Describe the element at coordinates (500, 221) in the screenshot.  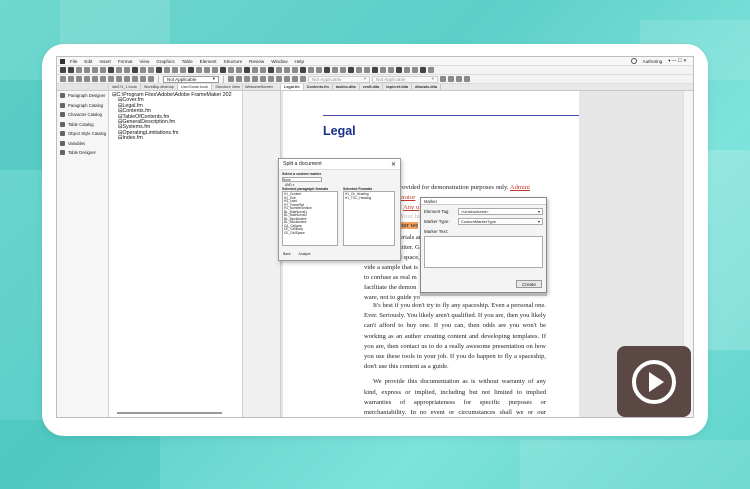
I see `marker-type-select: CustomMarkerType ▾` at that location.